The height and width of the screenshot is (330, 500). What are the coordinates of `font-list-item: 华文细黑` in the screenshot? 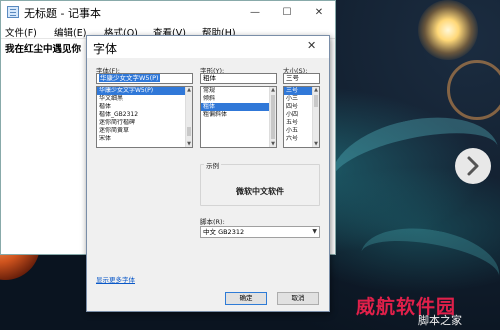 It's located at (144, 99).